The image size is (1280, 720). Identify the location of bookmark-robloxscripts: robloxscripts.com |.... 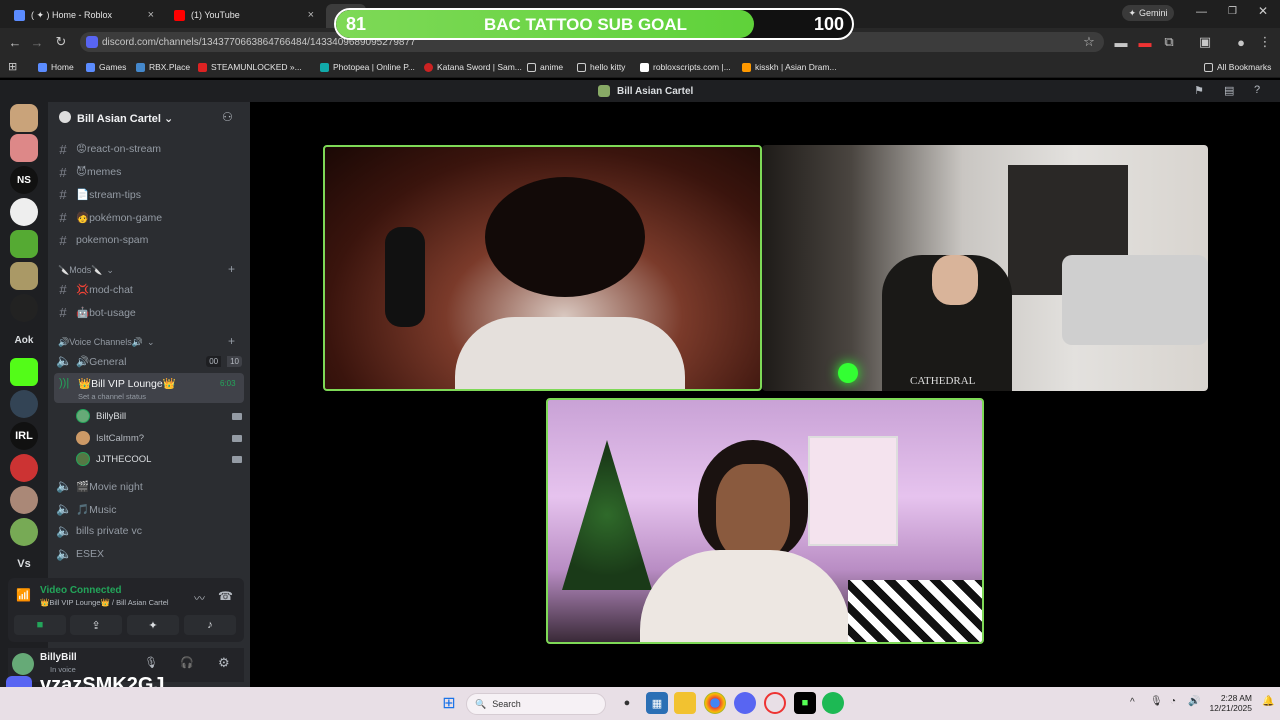
(685, 67).